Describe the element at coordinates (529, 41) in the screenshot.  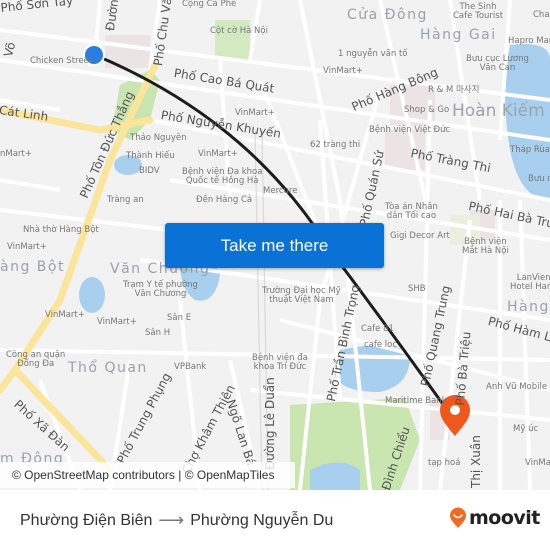
I see `poi-label: Hapro Mar` at that location.